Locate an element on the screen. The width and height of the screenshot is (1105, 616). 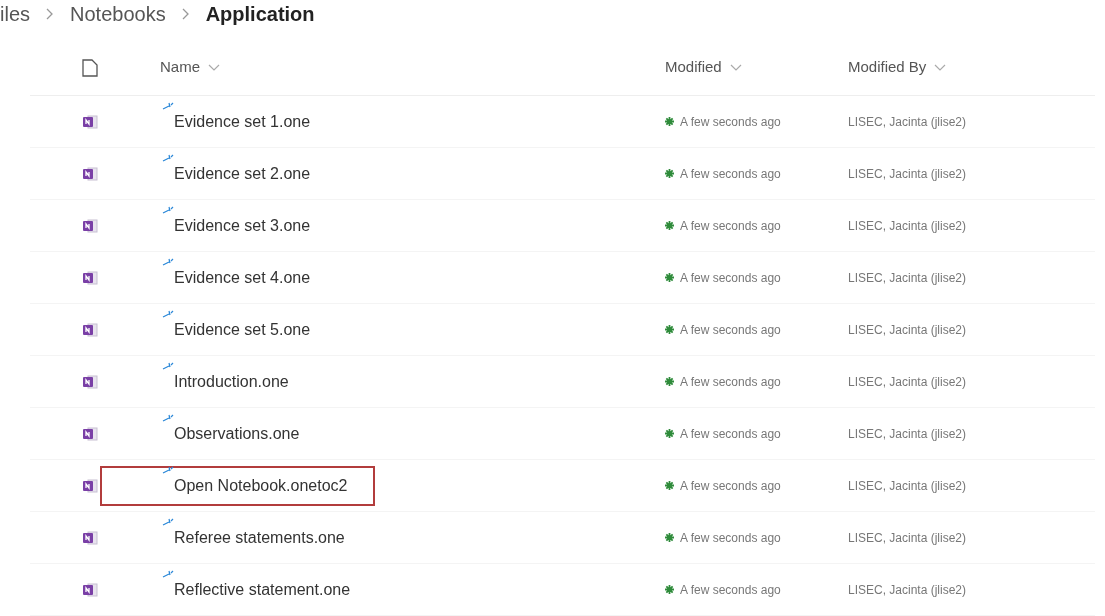
column-header: Modified By is located at coordinates (897, 67).